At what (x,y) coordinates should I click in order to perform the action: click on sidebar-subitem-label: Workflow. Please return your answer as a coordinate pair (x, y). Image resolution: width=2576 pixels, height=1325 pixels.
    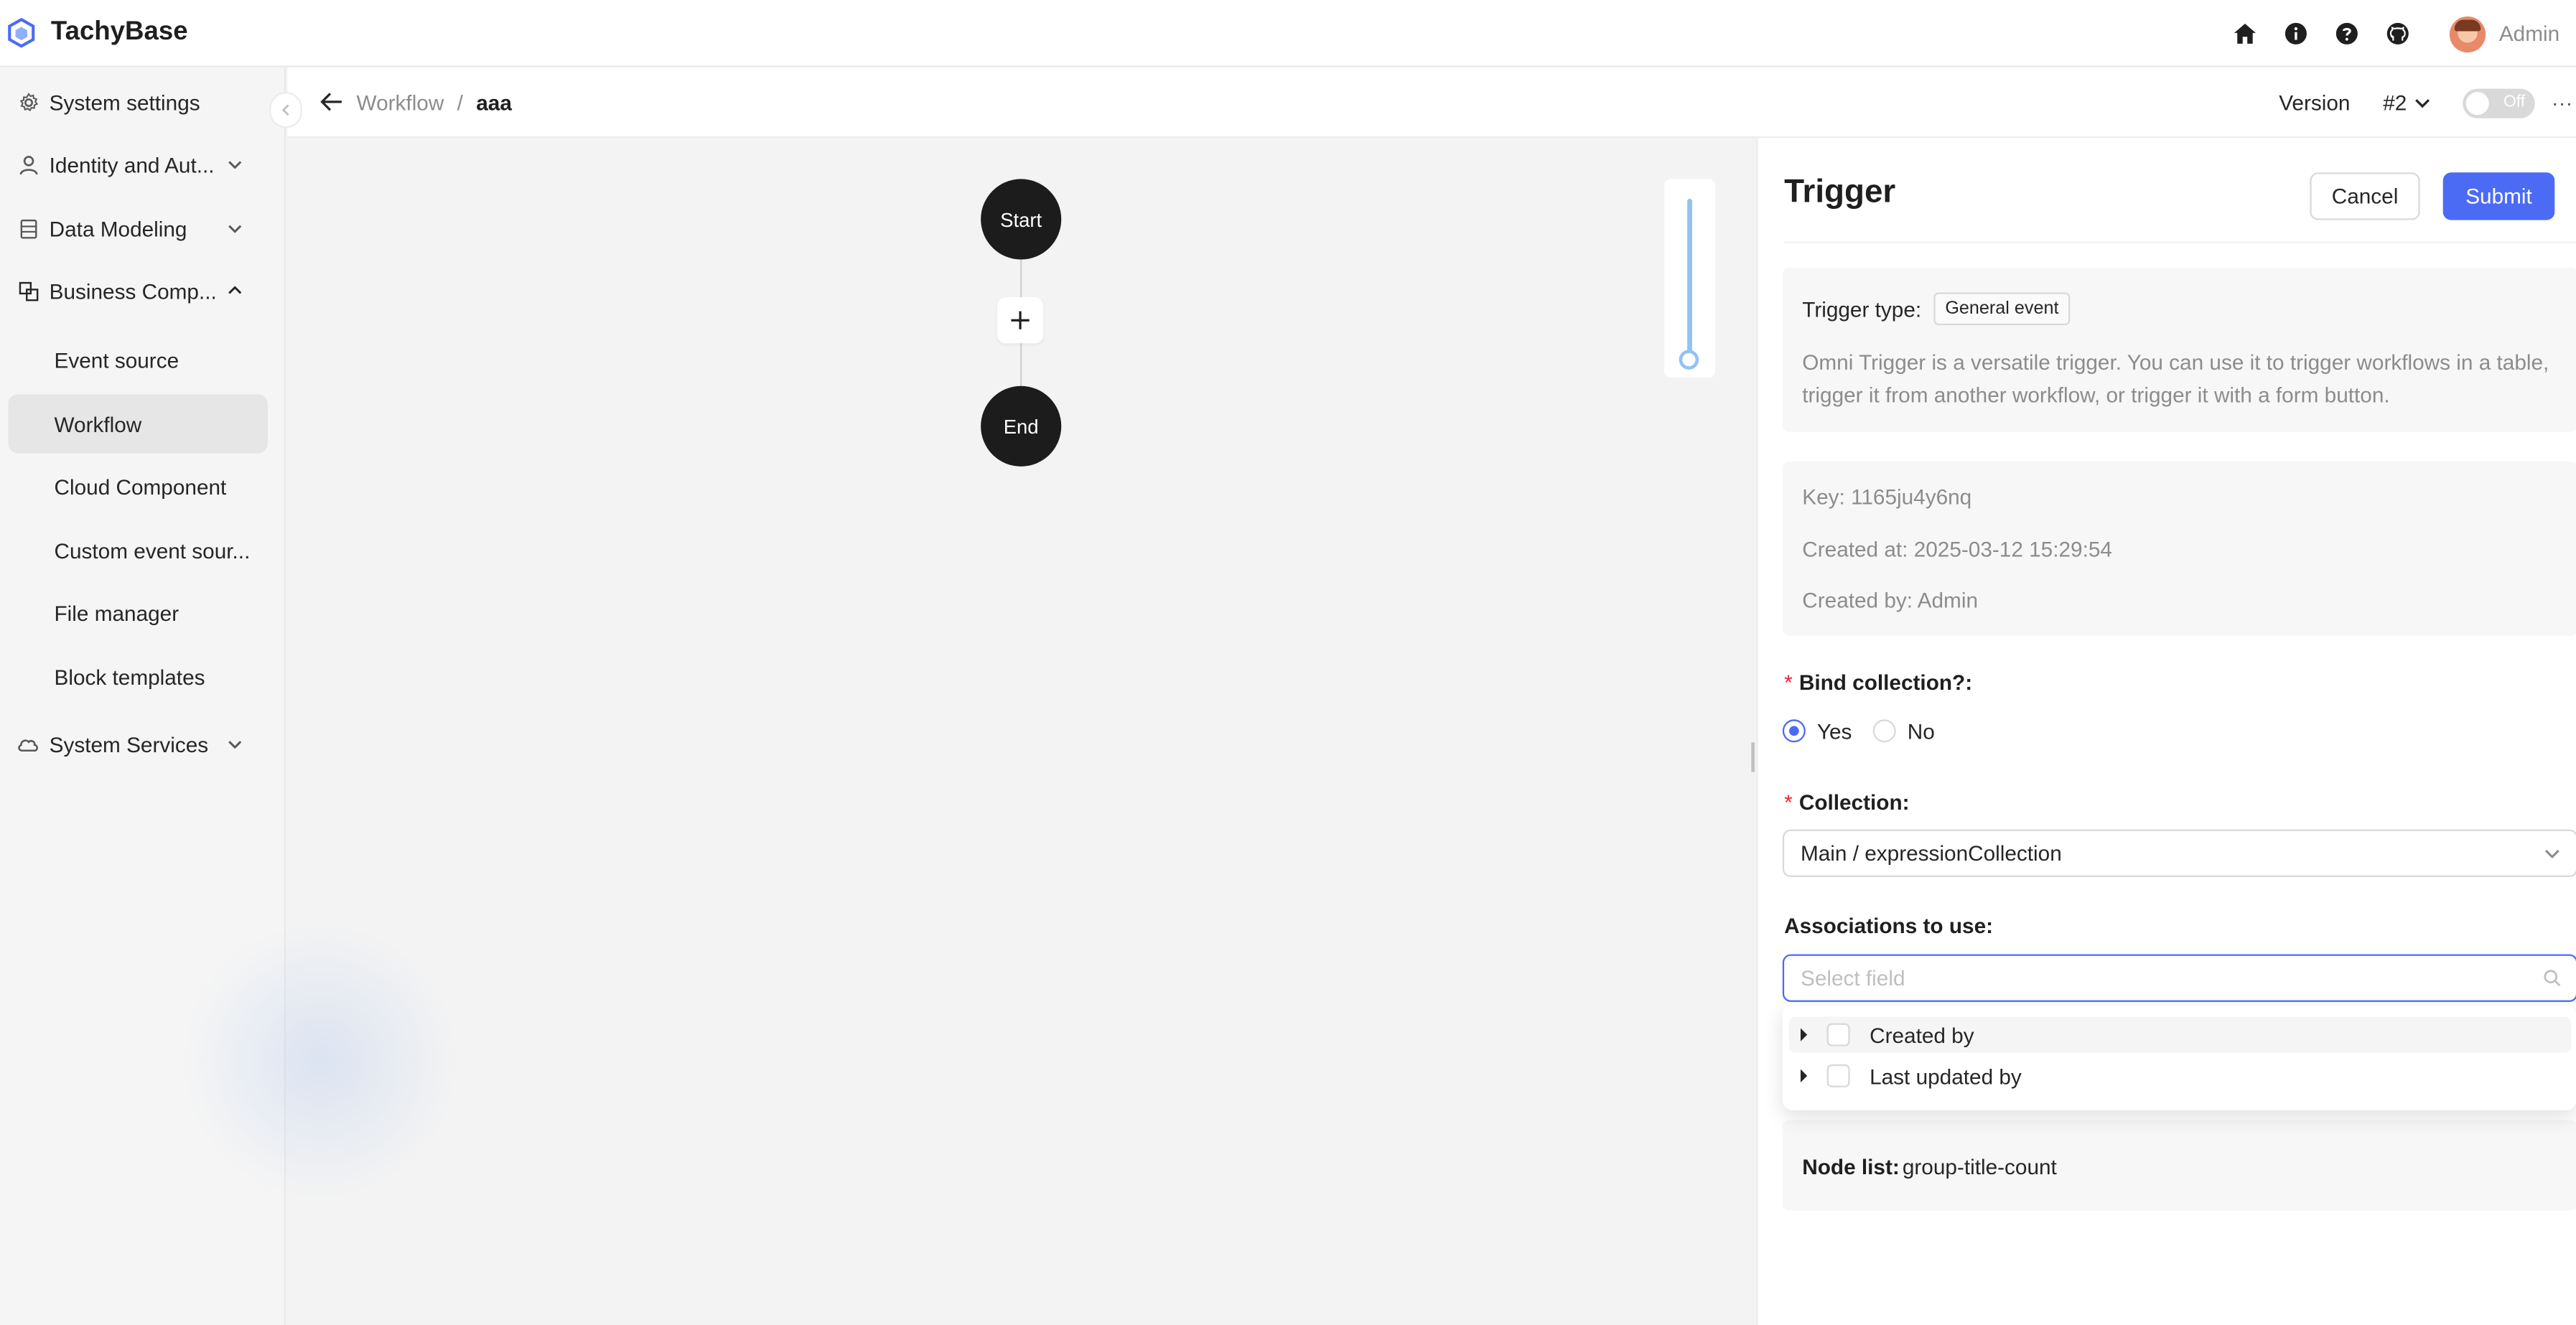
    Looking at the image, I should click on (98, 423).